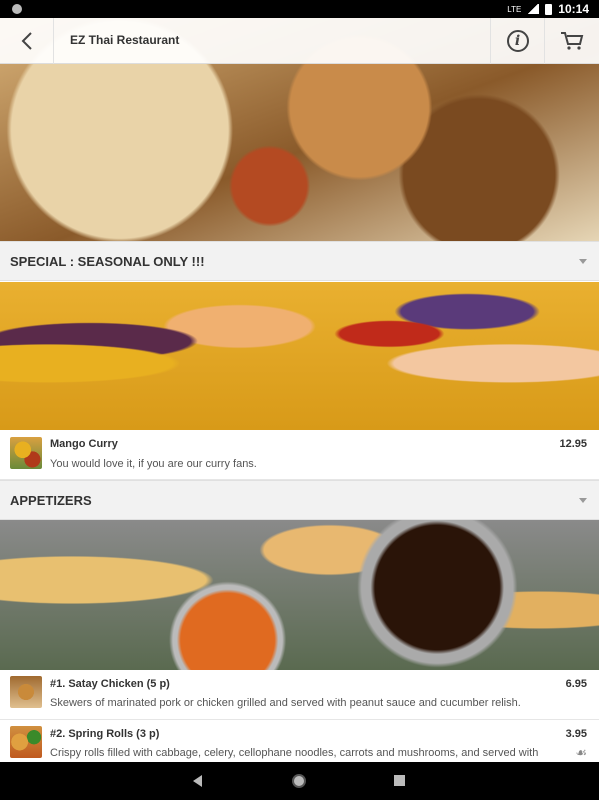  Describe the element at coordinates (197, 781) in the screenshot. I see `nav-back-icon` at that location.